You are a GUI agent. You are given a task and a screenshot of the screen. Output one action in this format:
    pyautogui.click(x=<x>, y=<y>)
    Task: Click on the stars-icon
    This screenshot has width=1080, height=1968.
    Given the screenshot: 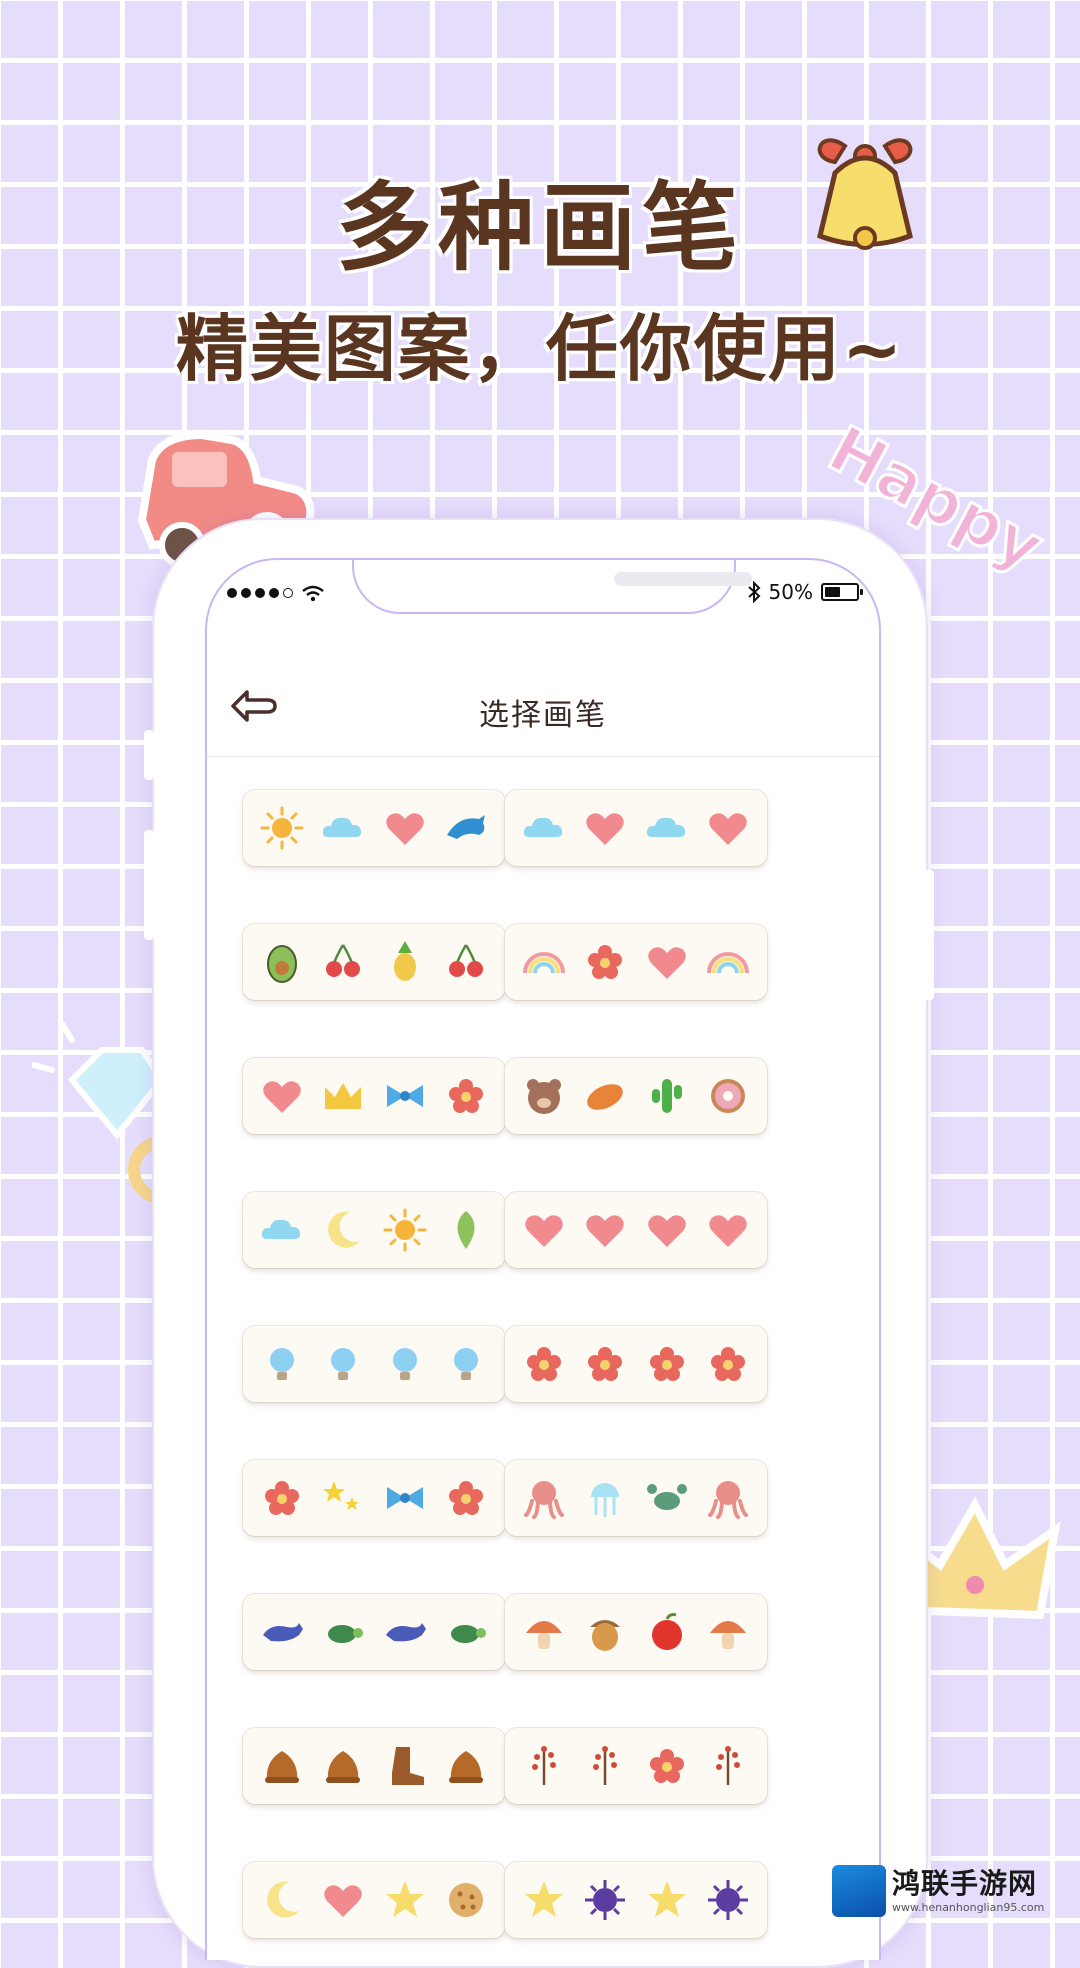 What is the action you would take?
    pyautogui.click(x=341, y=1495)
    